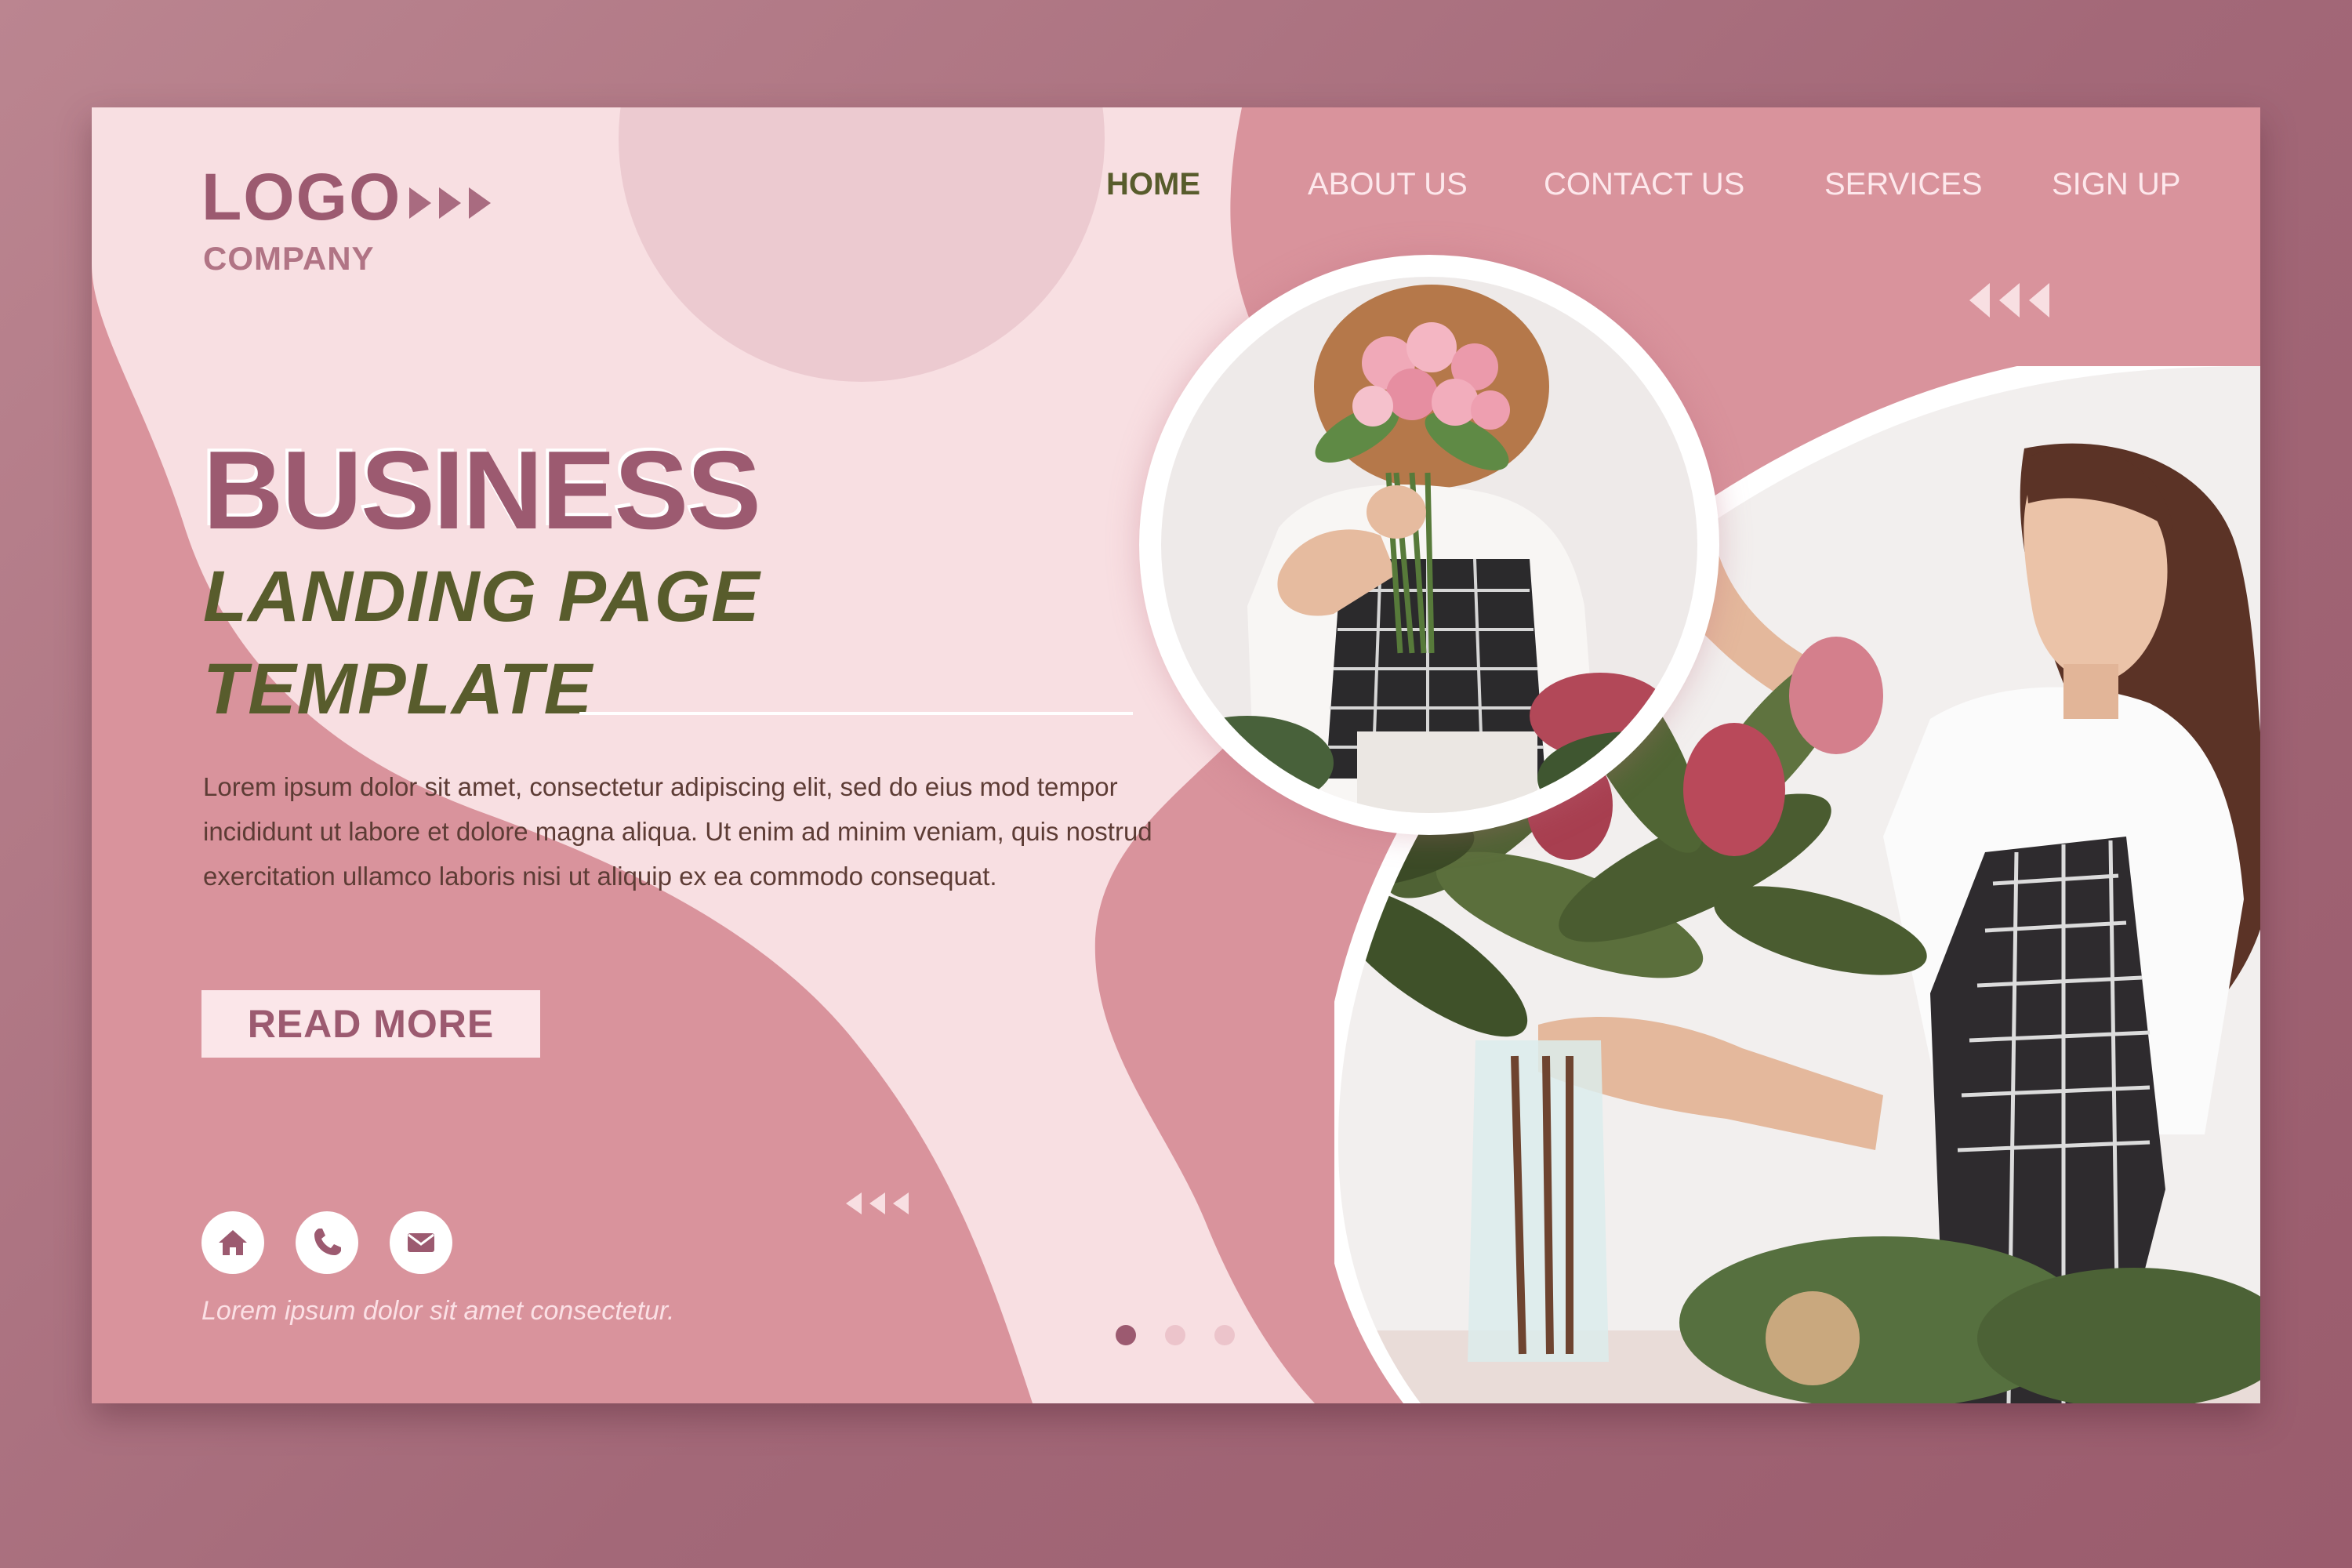  I want to click on title-divider, so click(856, 713).